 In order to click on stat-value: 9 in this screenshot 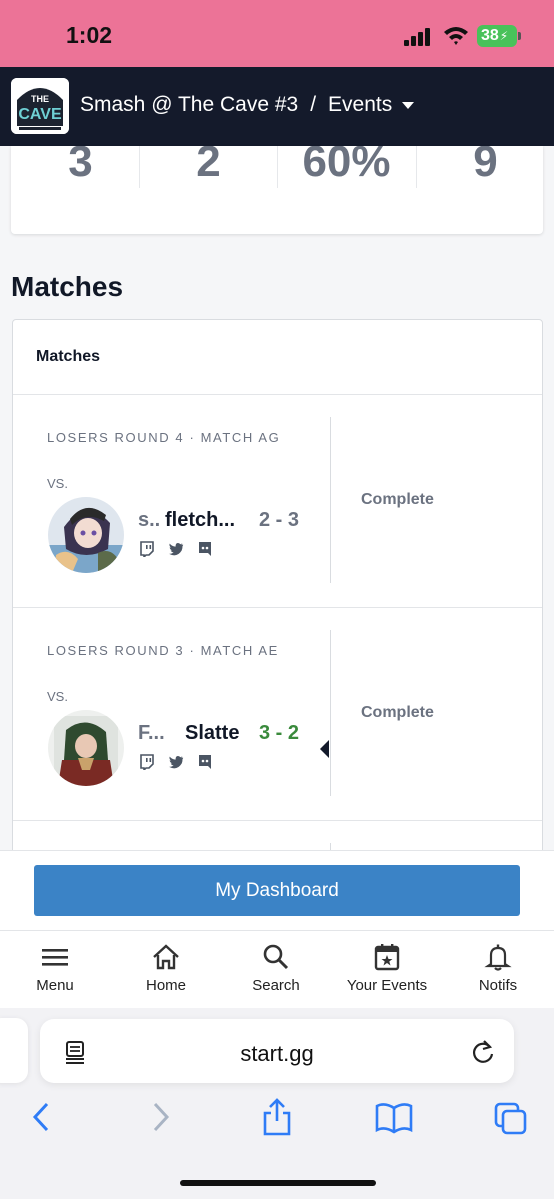, I will do `click(485, 166)`.